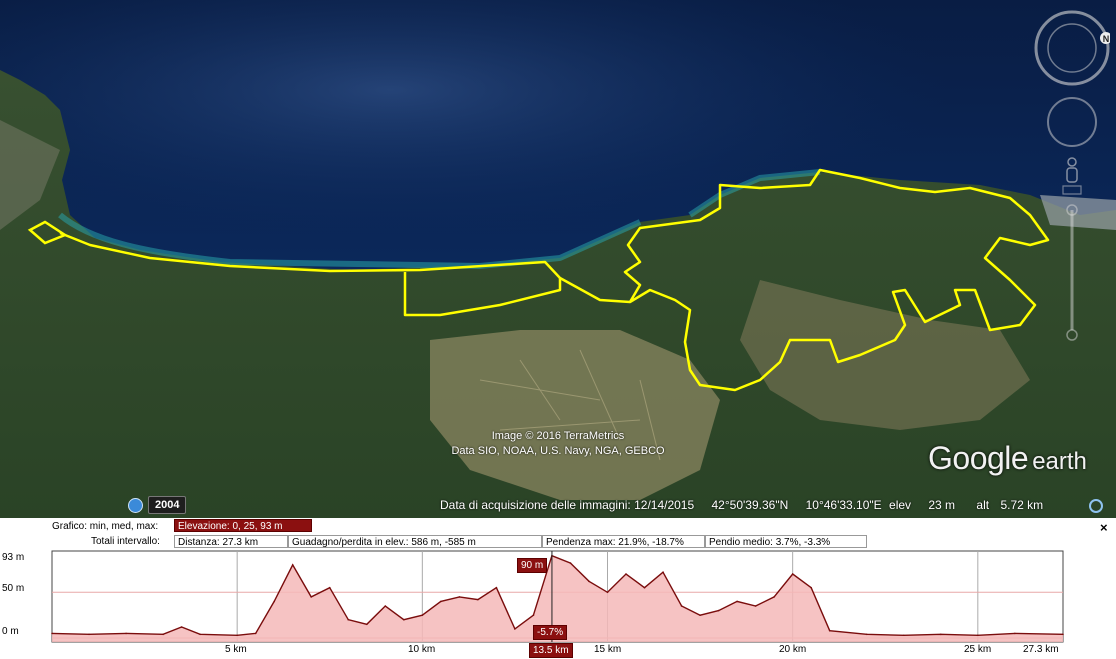 This screenshot has width=1116, height=659. What do you see at coordinates (608, 649) in the screenshot?
I see `x-tick-label: 15 km` at bounding box center [608, 649].